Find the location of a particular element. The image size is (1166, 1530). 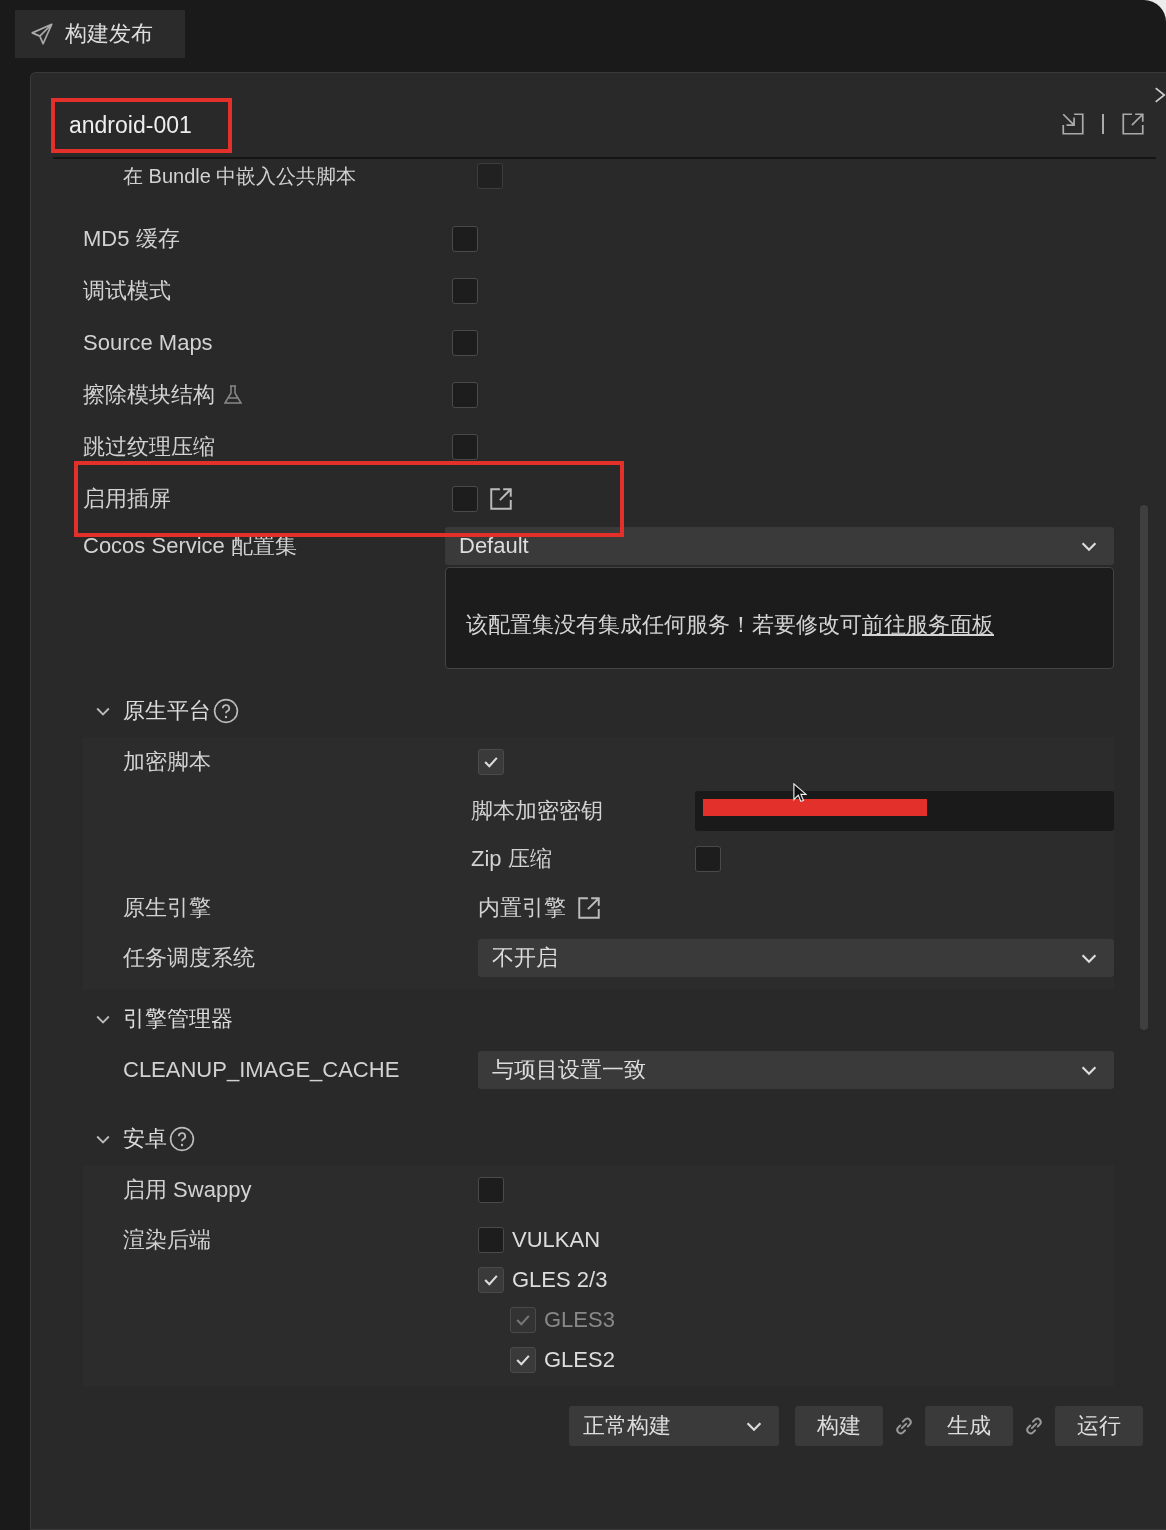

checkbox-label: GLES 2/3 is located at coordinates (560, 1280).